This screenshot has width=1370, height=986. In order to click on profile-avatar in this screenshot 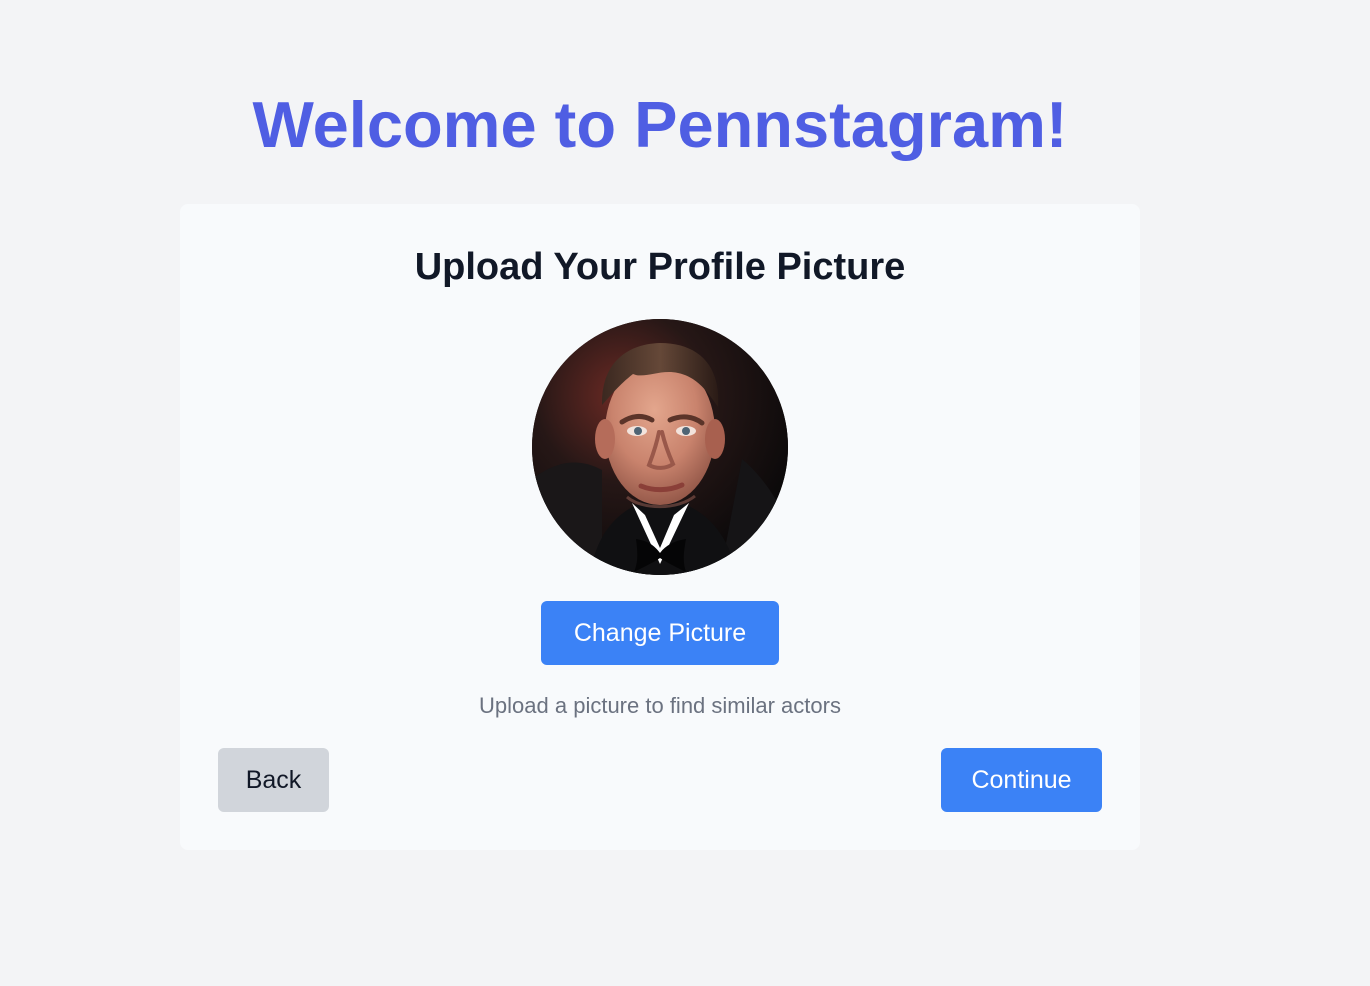, I will do `click(660, 447)`.